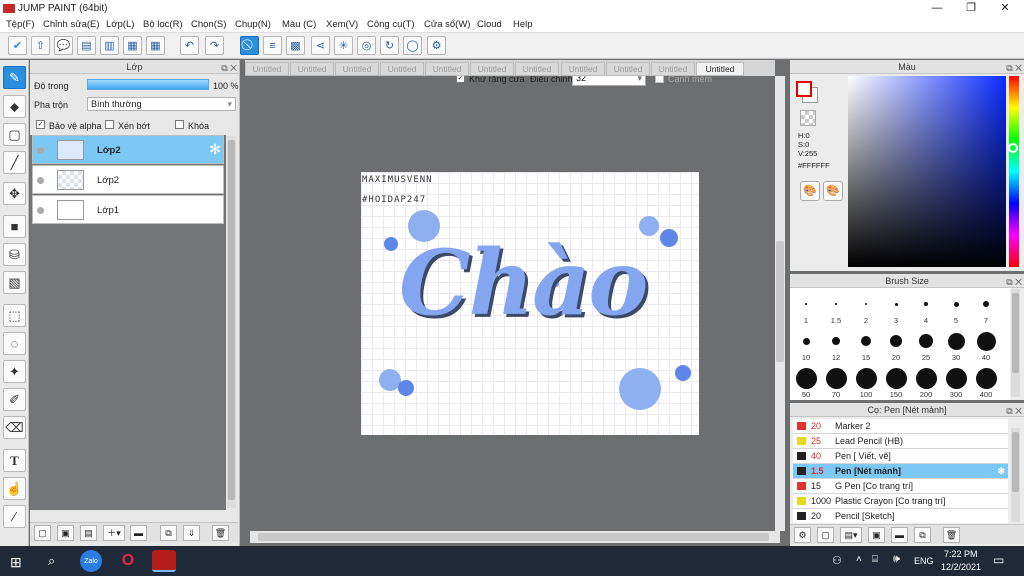 The image size is (1024, 576). What do you see at coordinates (65, 533) in the screenshot?
I see `new-text-layer-icon: ▣` at bounding box center [65, 533].